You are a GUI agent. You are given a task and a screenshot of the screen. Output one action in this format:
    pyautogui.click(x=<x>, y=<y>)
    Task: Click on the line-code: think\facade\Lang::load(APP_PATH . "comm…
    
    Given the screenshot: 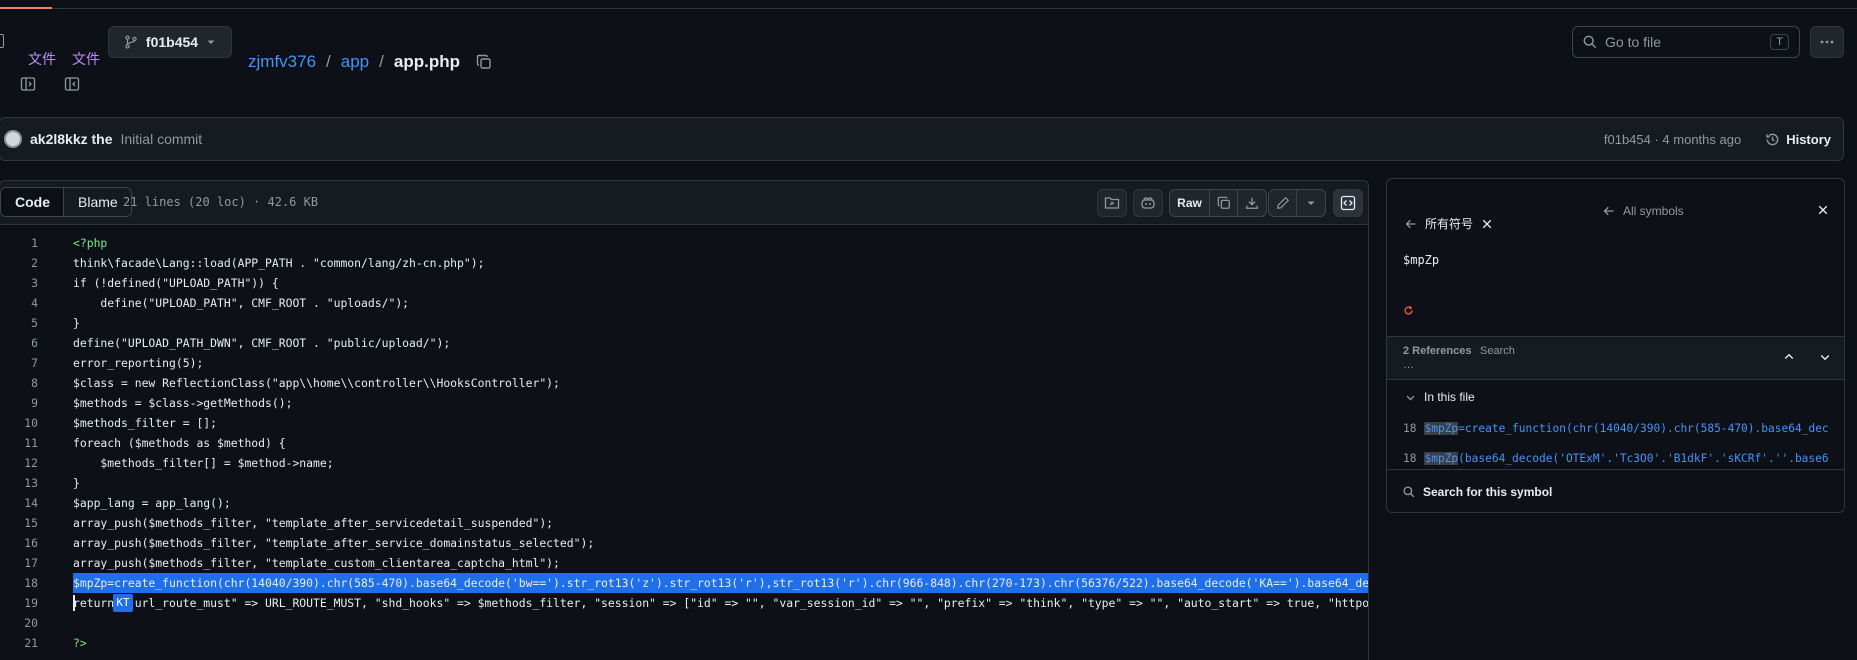 What is the action you would take?
    pyautogui.click(x=279, y=263)
    